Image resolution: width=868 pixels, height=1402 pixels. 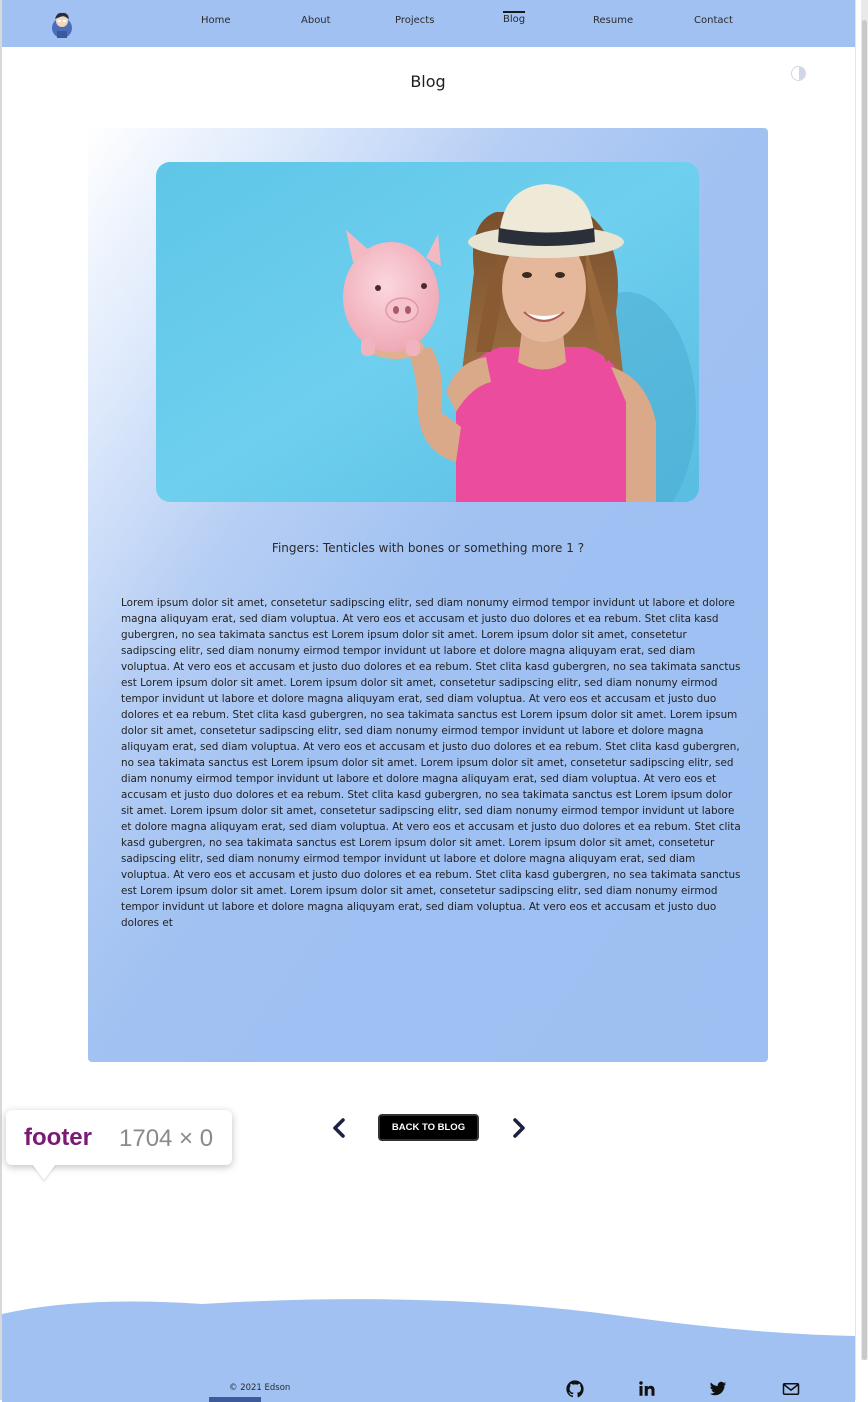 What do you see at coordinates (260, 1388) in the screenshot?
I see `copyright-text: © 2021 Edson` at bounding box center [260, 1388].